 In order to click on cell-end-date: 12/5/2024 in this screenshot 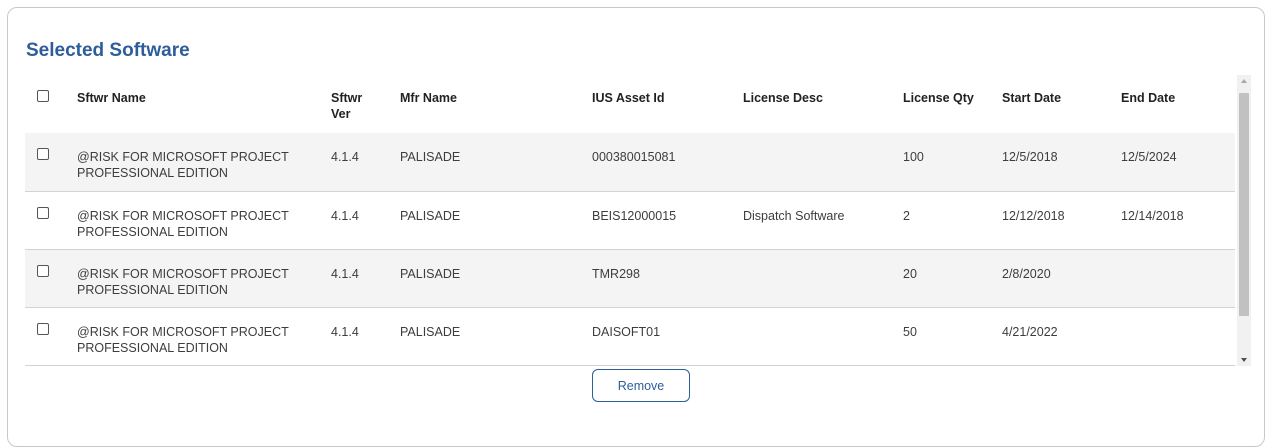, I will do `click(1149, 157)`.